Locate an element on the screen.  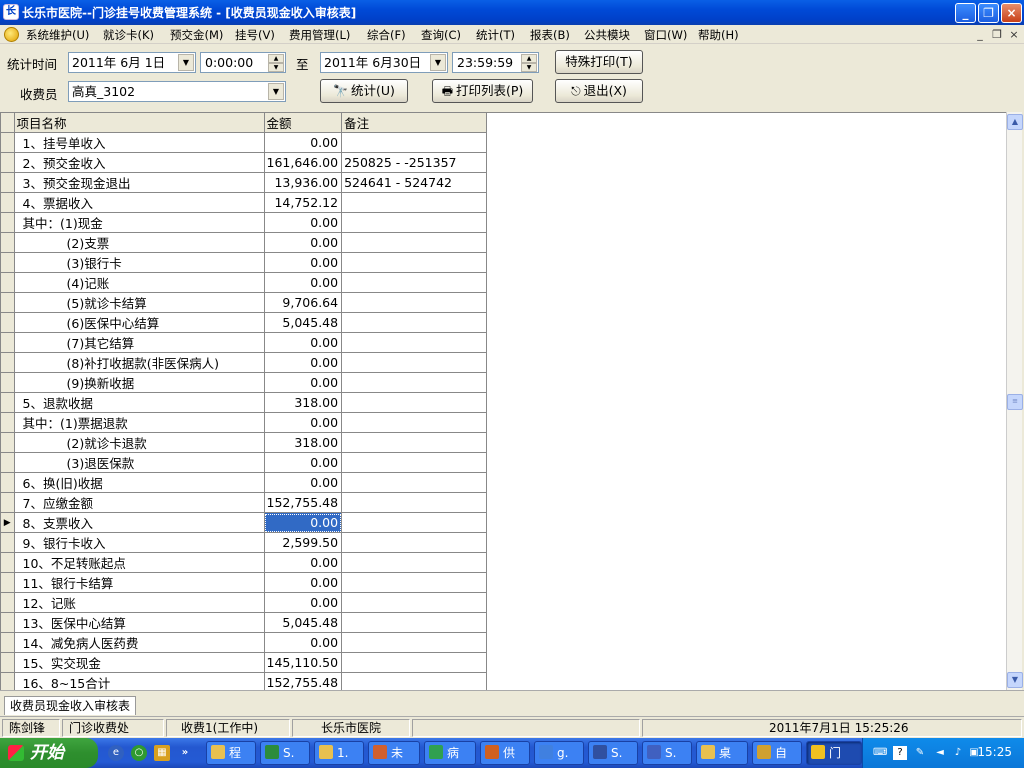
cell-amount: 2,599.50 is located at coordinates (303, 542).